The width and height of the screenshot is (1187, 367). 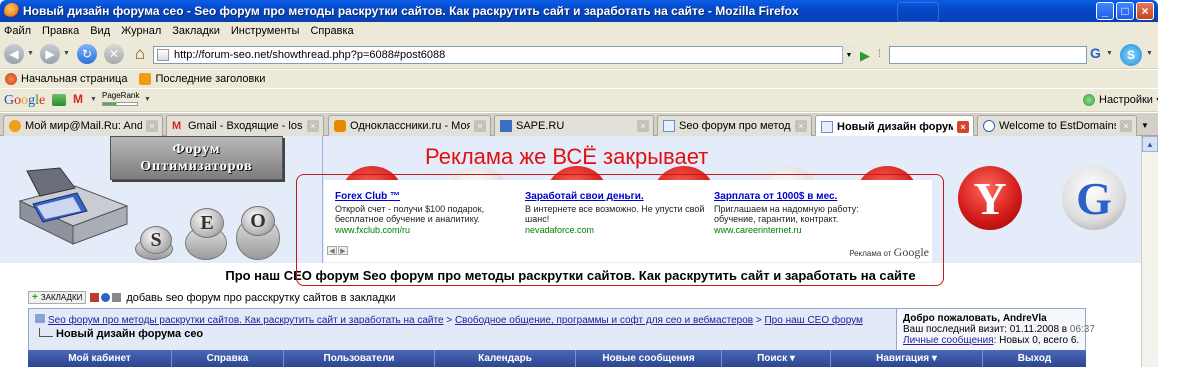 What do you see at coordinates (147, 99) in the screenshot?
I see `pagerank-drop-icon: ▼` at bounding box center [147, 99].